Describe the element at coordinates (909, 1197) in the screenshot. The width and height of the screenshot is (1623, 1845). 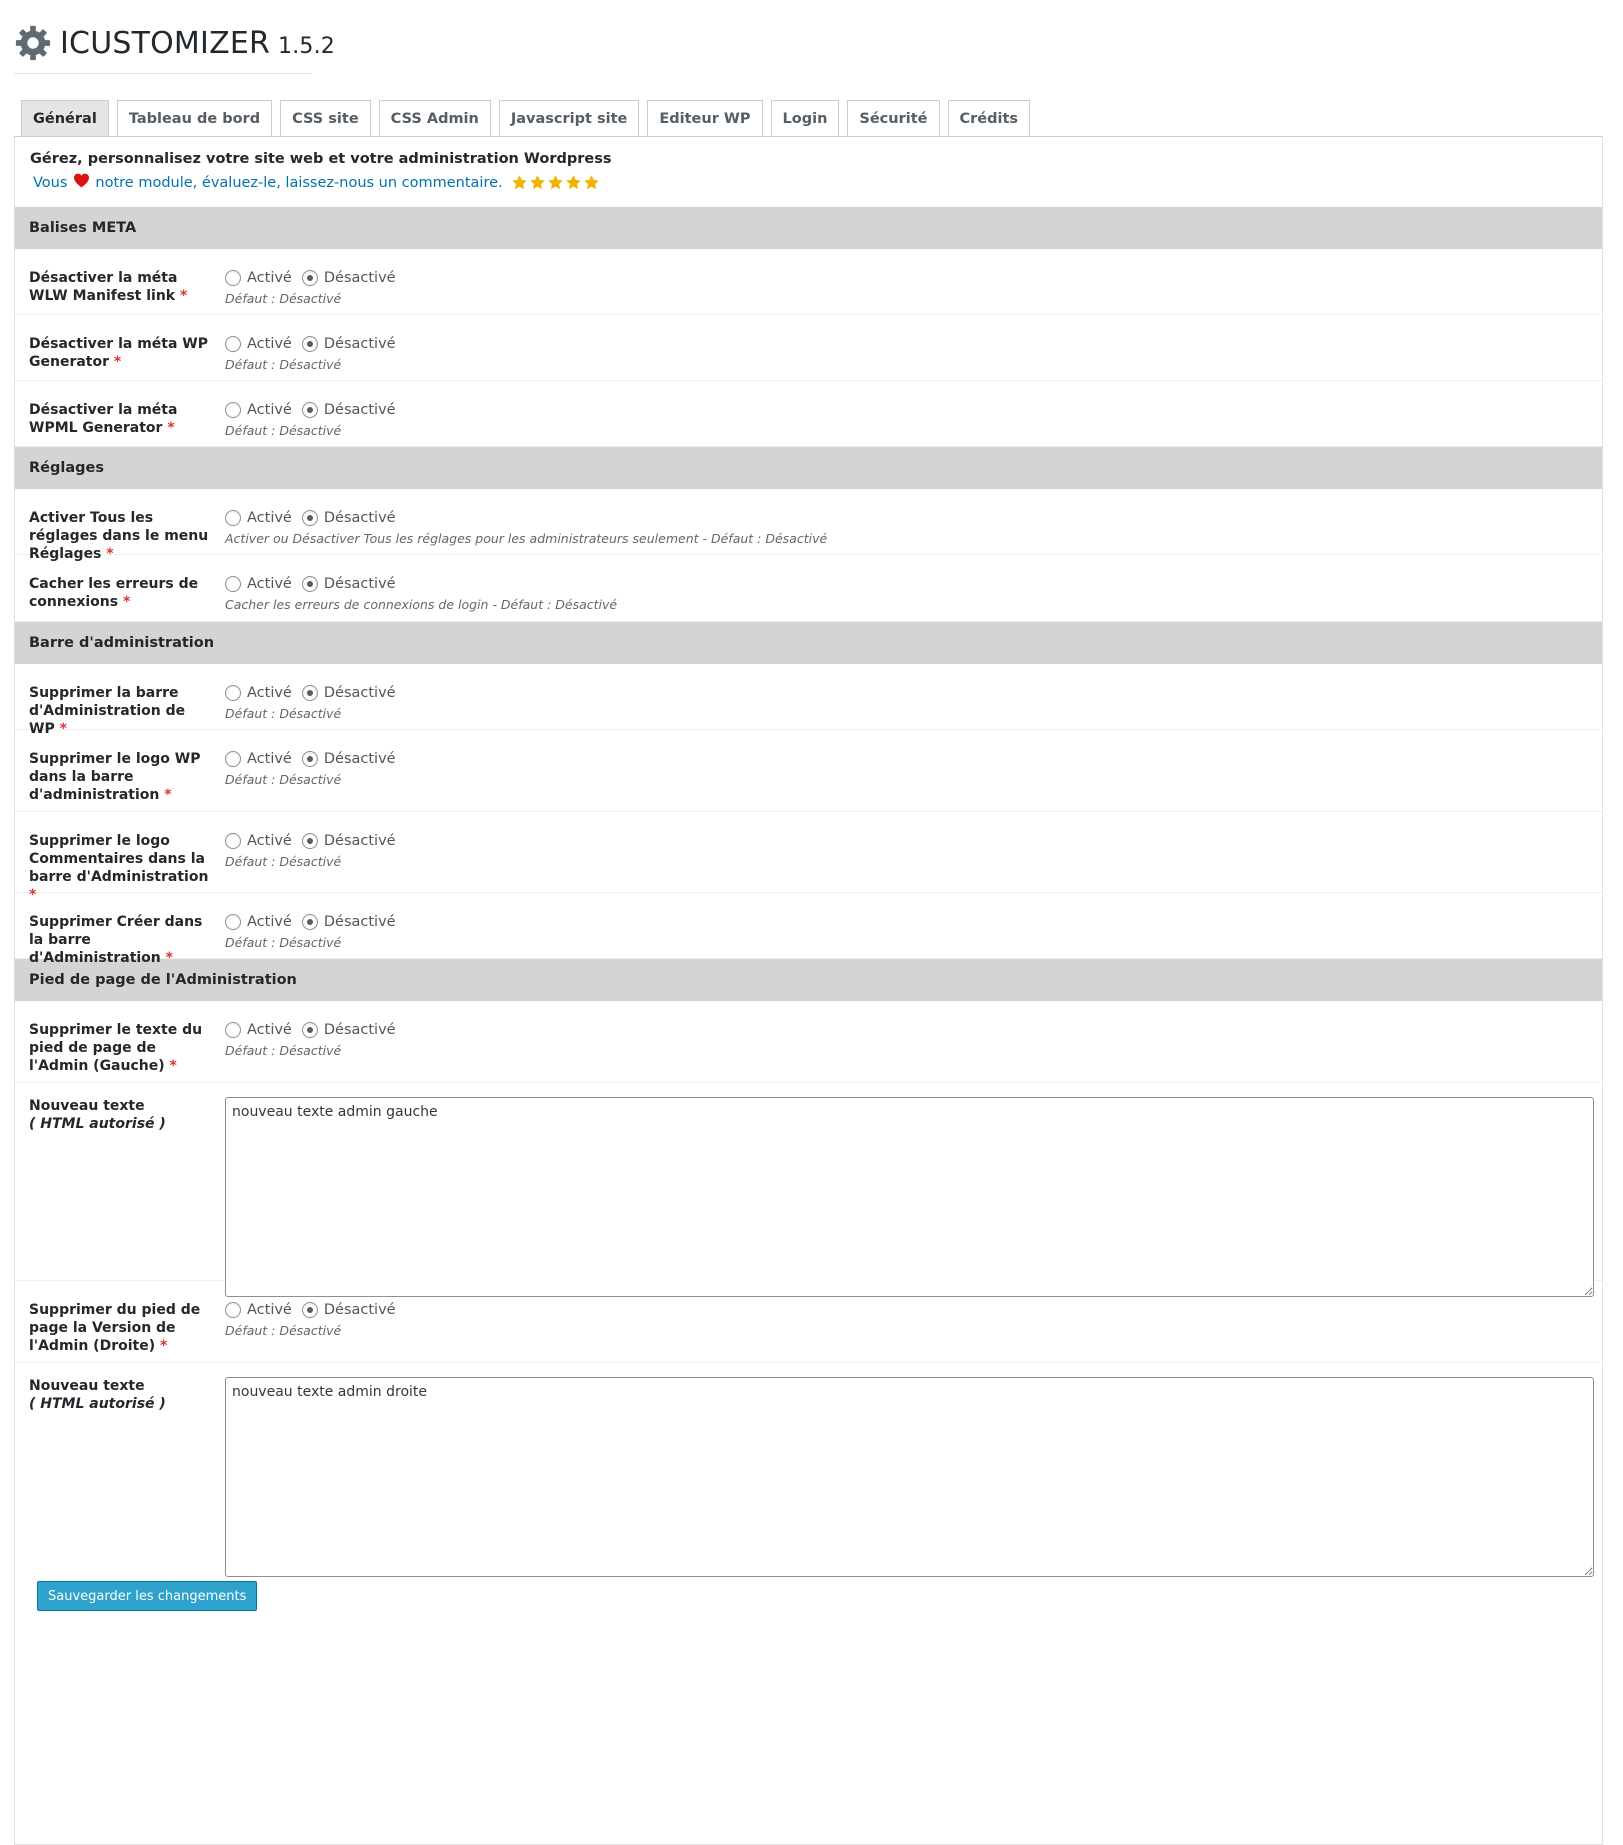
I see `footer-text-input: nouveau texte admin gauche` at that location.